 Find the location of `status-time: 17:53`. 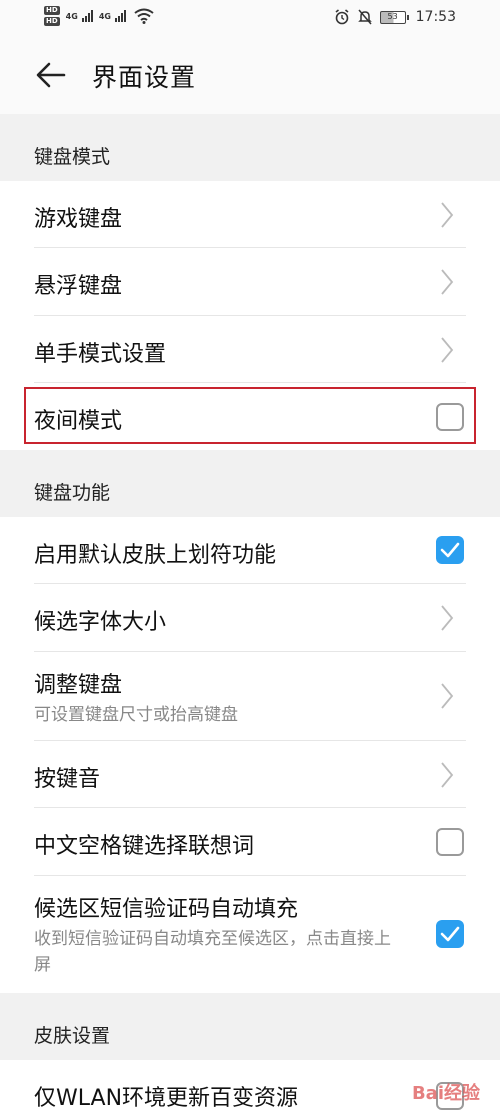

status-time: 17:53 is located at coordinates (435, 17).